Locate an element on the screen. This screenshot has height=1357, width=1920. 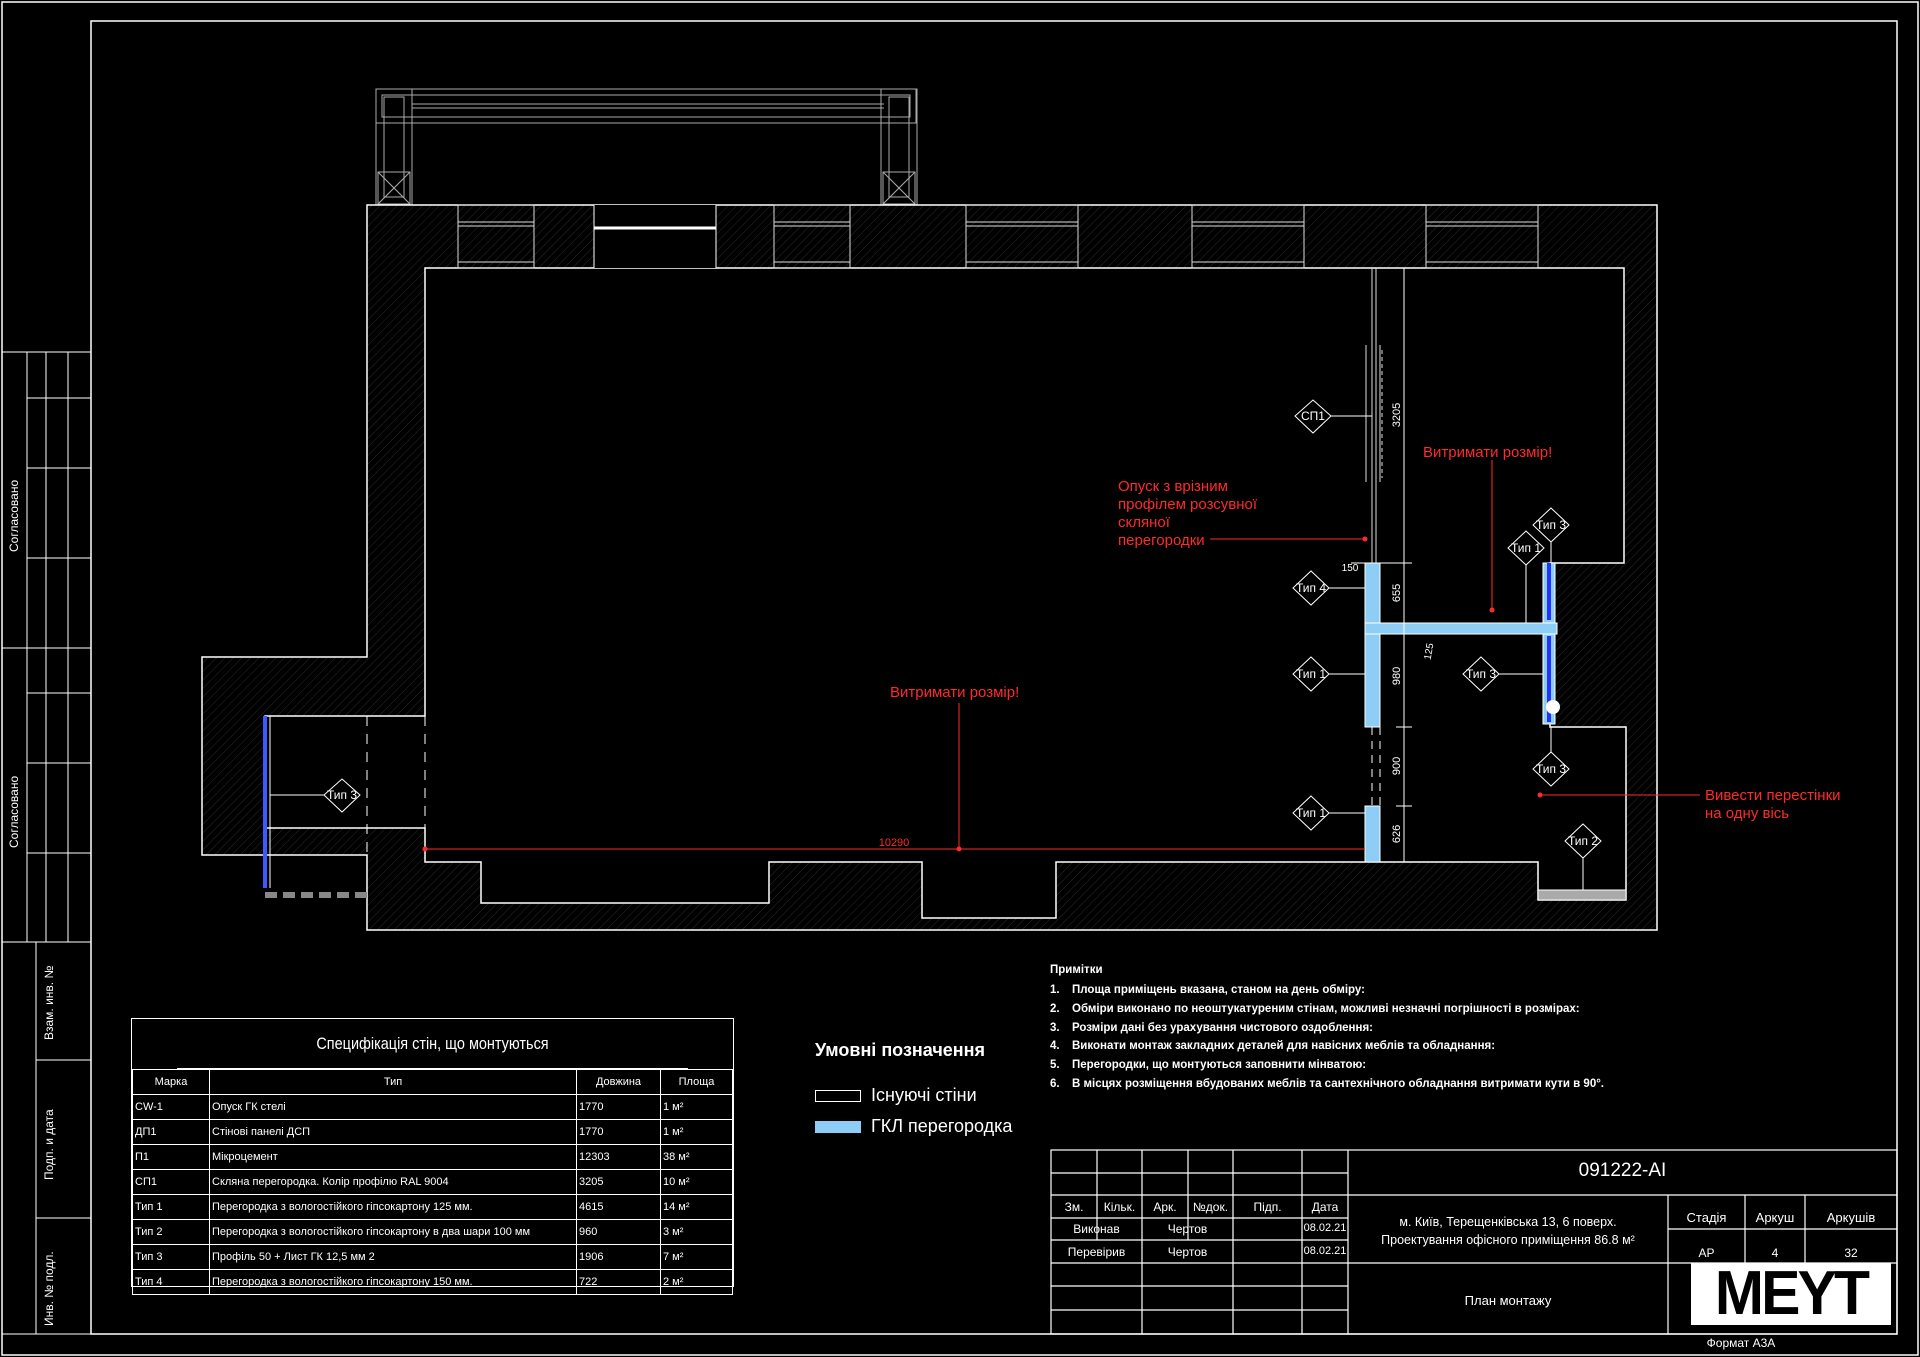
spec-cell: 7 м² is located at coordinates (696, 1257).